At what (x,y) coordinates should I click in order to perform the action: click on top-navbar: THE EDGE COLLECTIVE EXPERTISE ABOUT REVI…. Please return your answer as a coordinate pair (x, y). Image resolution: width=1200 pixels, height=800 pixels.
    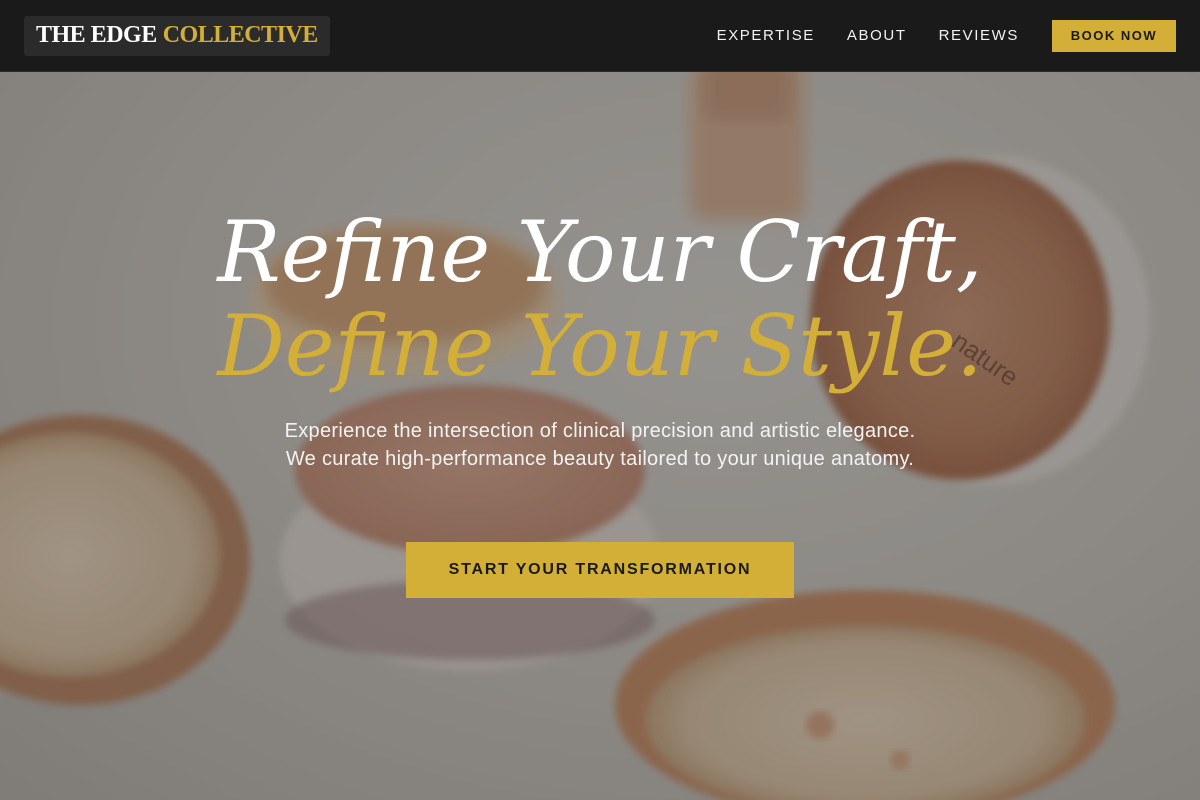
    Looking at the image, I should click on (600, 36).